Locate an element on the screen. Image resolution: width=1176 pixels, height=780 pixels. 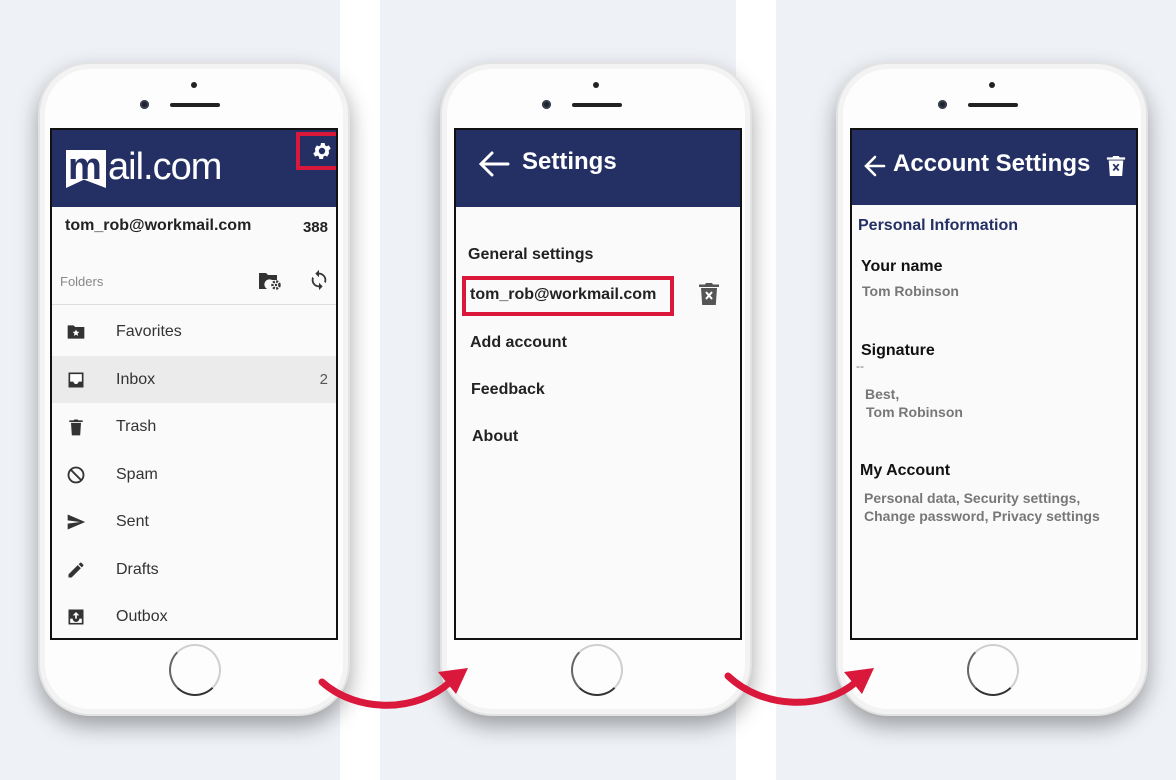
logo-text: ail.com is located at coordinates (165, 167).